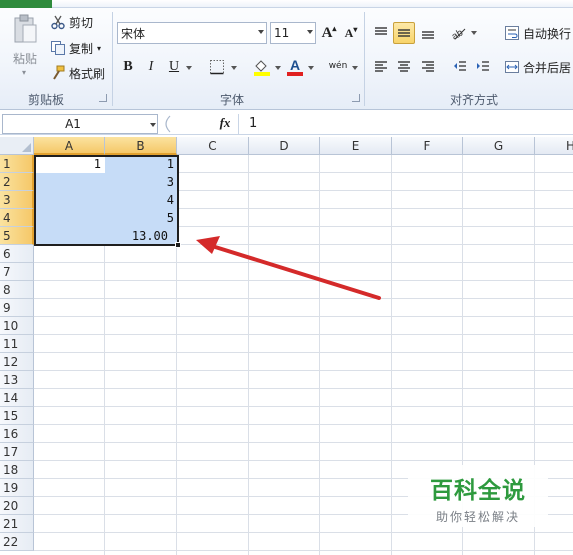 The height and width of the screenshot is (555, 573). I want to click on format-painter-button: 格式刷, so click(77, 73).